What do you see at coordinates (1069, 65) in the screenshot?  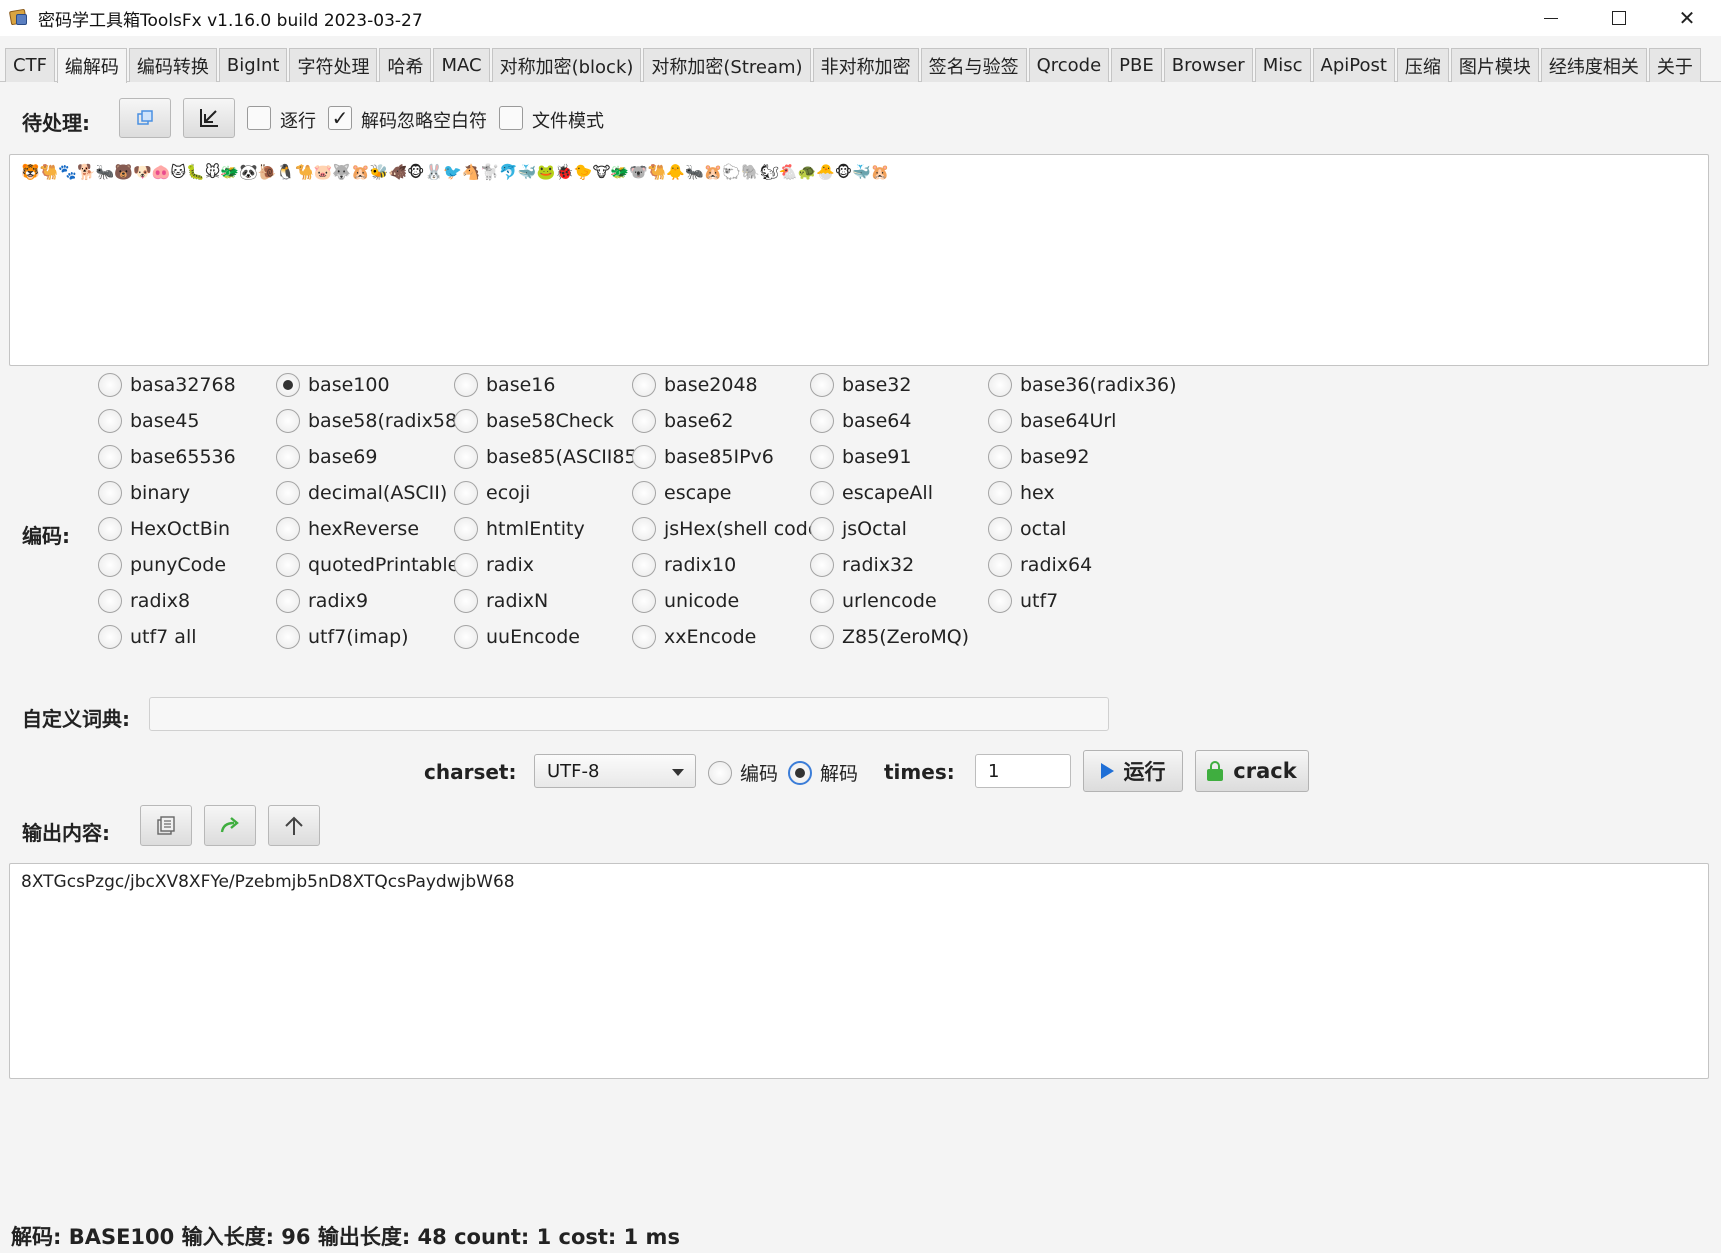 I see `tab-11: Qrcode` at bounding box center [1069, 65].